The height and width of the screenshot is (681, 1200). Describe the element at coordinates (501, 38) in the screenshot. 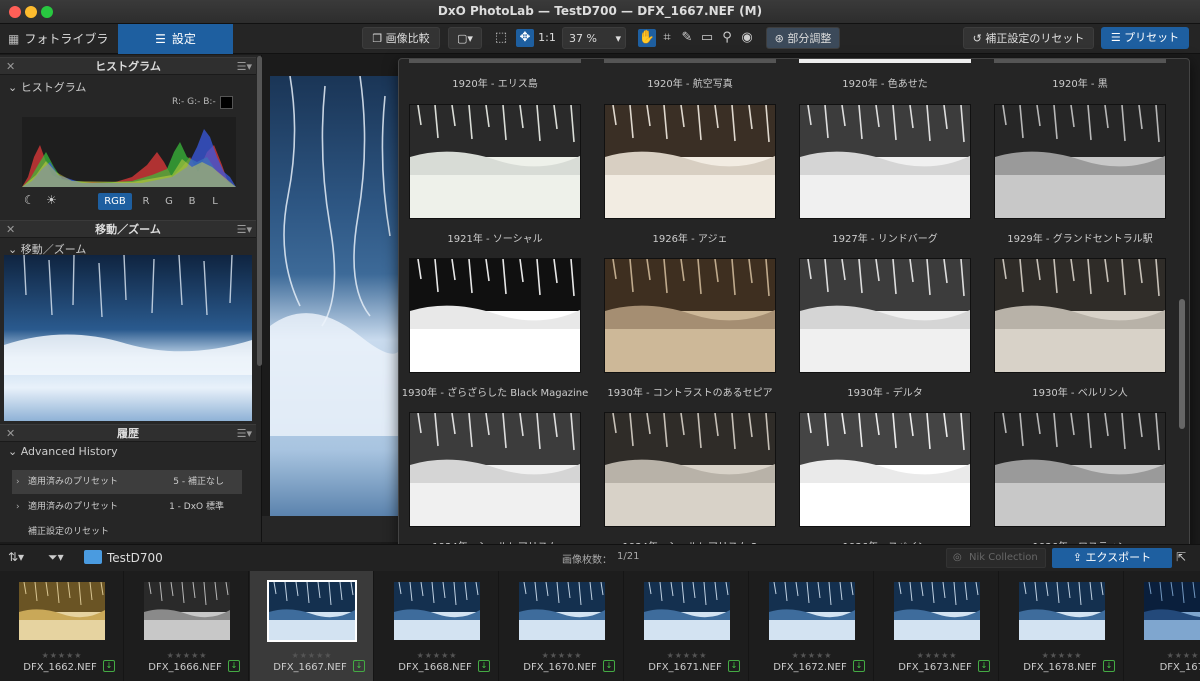

I see `fit-screen-icon: ⬚` at that location.